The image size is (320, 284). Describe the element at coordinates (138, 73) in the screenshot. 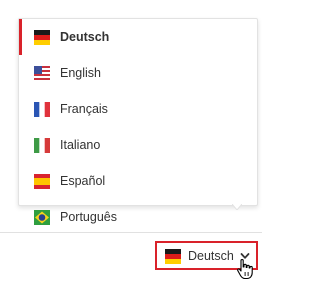

I see `language-option-english: English` at that location.